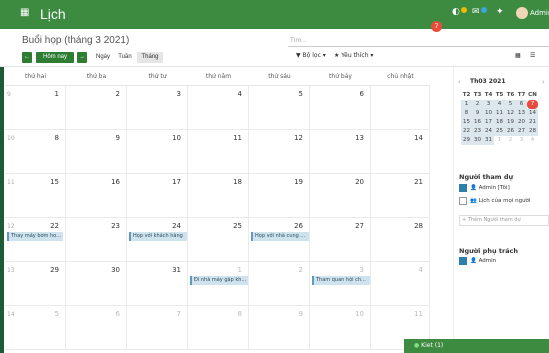 This screenshot has height=353, width=549. What do you see at coordinates (463, 200) in the screenshot?
I see `checkbox-everyone` at bounding box center [463, 200].